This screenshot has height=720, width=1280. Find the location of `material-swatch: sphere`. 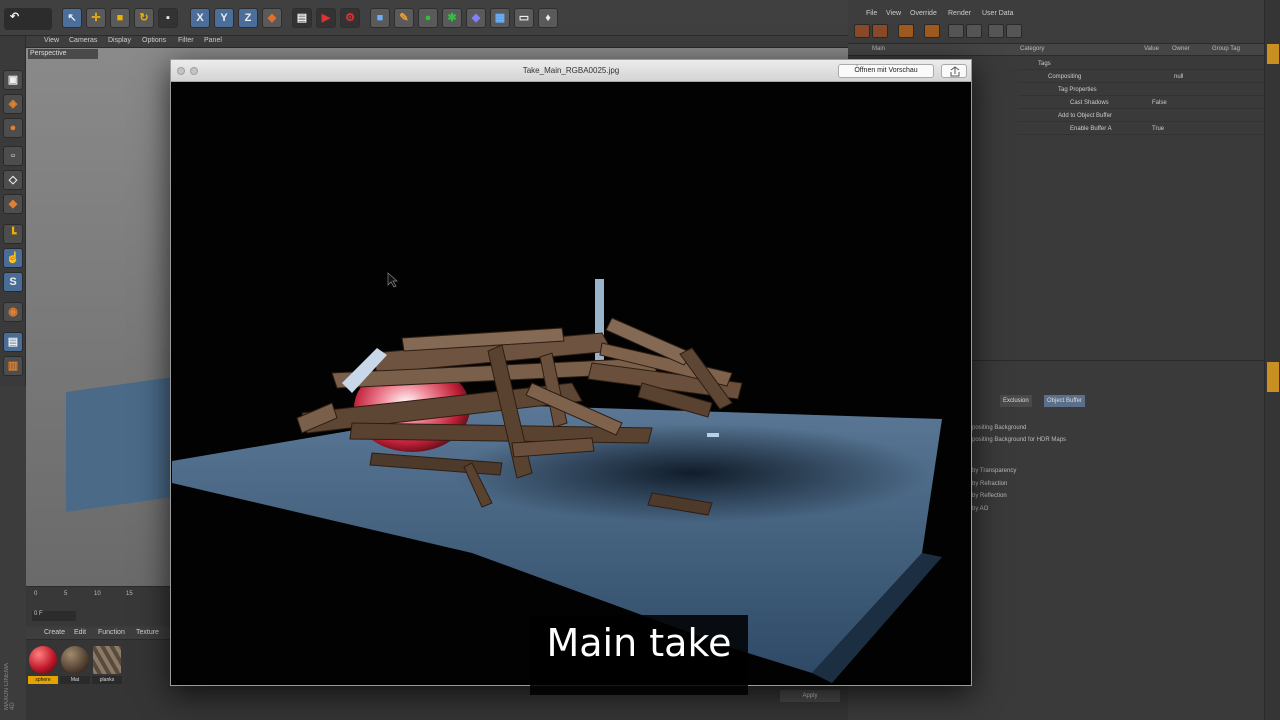

material-swatch: sphere is located at coordinates (43, 665).